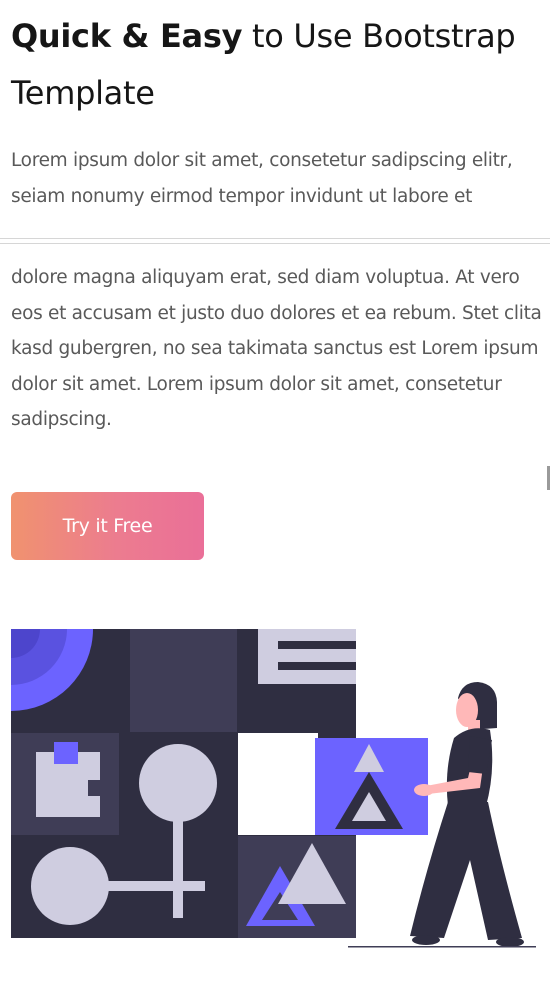 Image resolution: width=550 pixels, height=1004 pixels. I want to click on section-divider, so click(275, 241).